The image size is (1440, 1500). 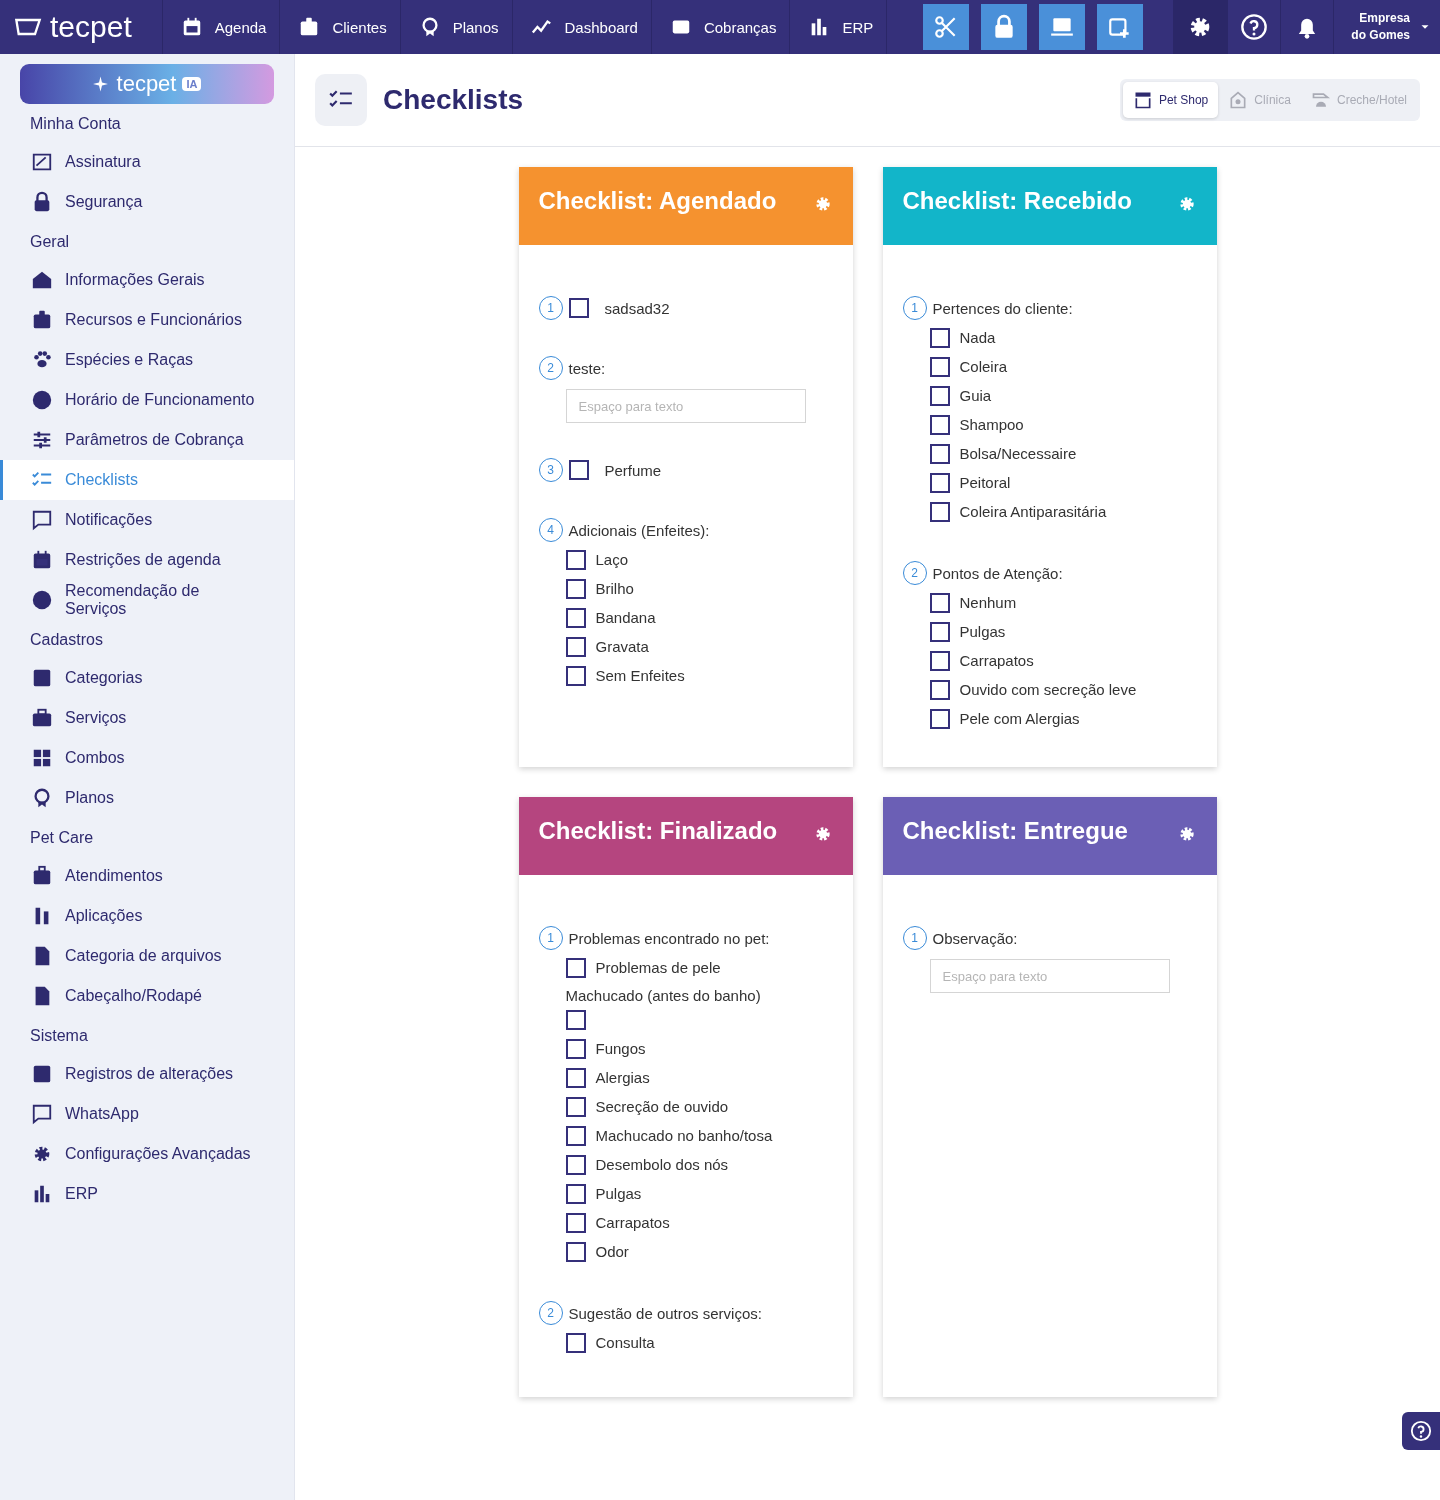 I want to click on option-label: Odor, so click(x=612, y=1251).